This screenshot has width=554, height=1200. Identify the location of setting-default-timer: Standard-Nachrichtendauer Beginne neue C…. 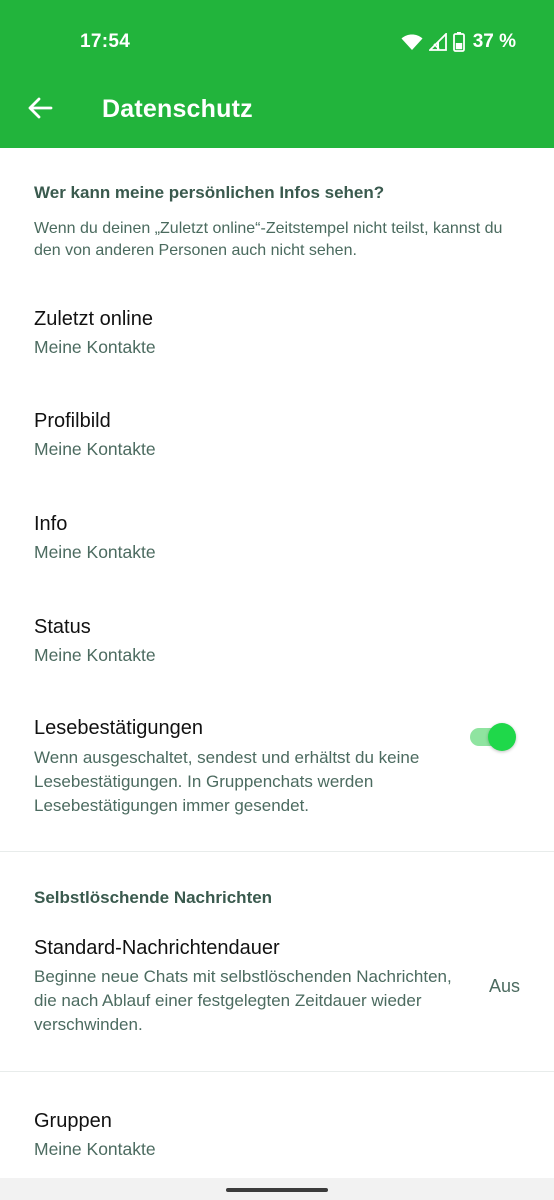
(277, 993).